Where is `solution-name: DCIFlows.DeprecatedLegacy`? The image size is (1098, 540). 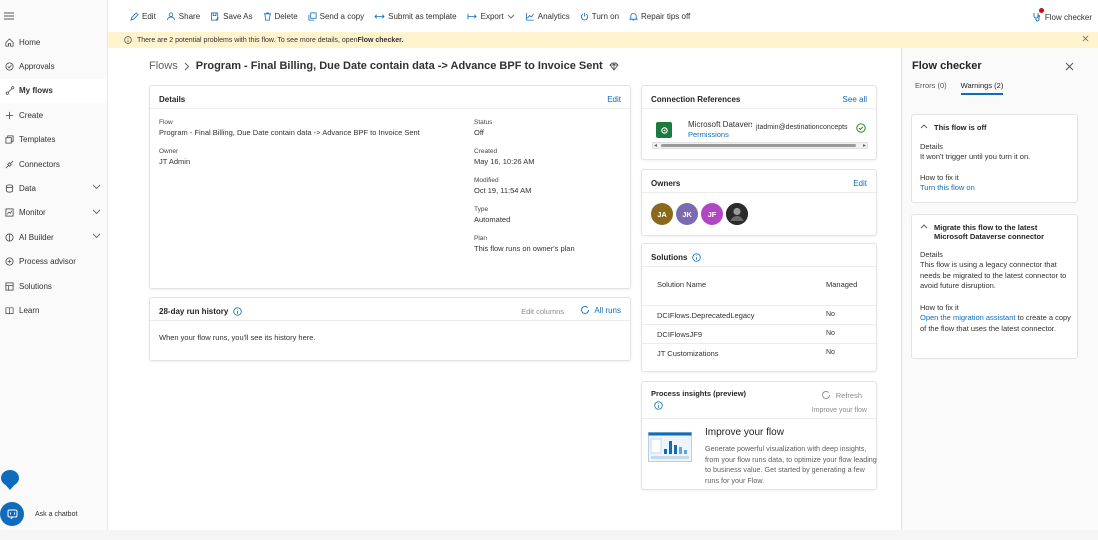 solution-name: DCIFlows.DeprecatedLegacy is located at coordinates (706, 315).